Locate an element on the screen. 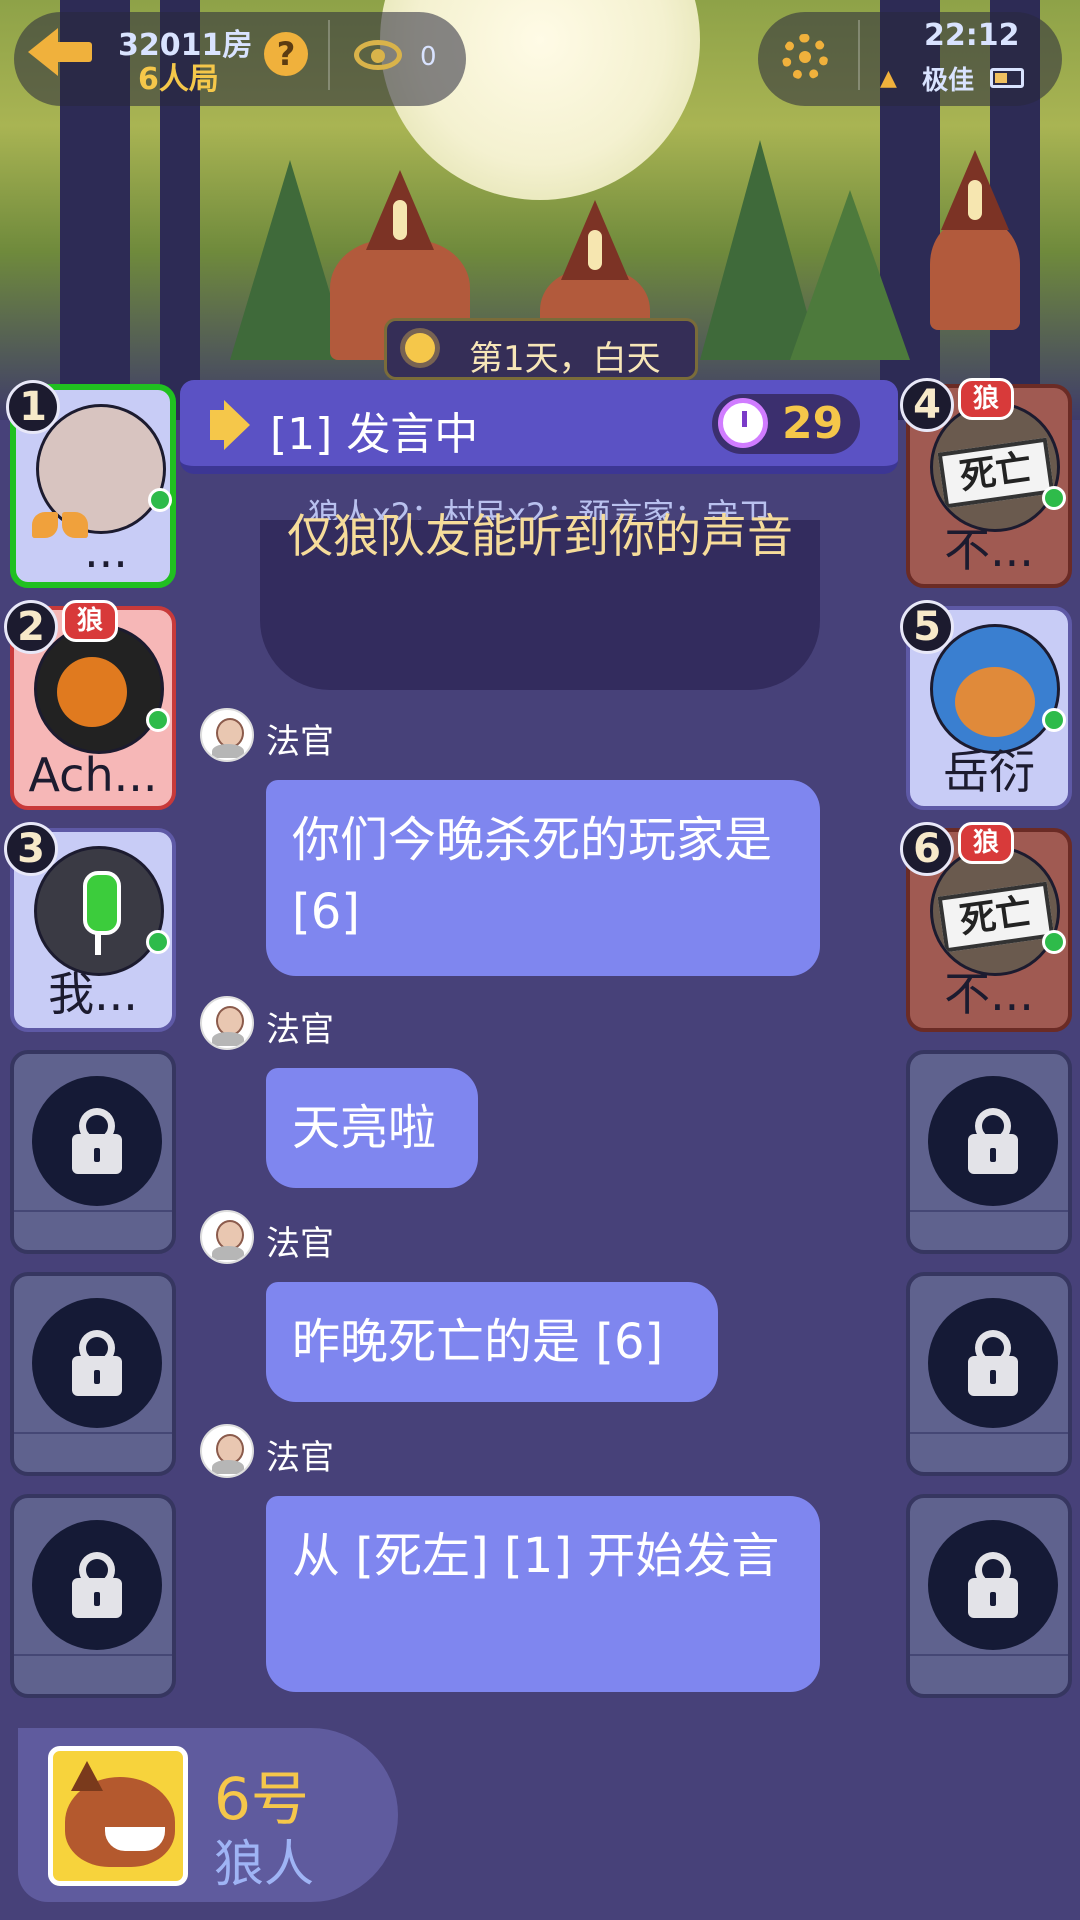 The height and width of the screenshot is (1920, 1080). room-size: 6人局 is located at coordinates (178, 79).